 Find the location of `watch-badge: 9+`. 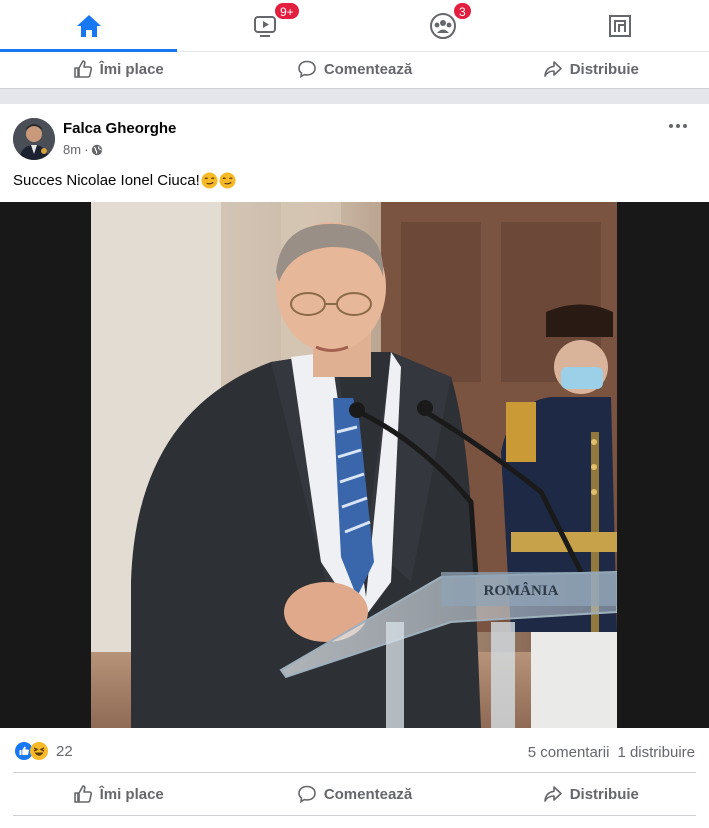

watch-badge: 9+ is located at coordinates (287, 11).